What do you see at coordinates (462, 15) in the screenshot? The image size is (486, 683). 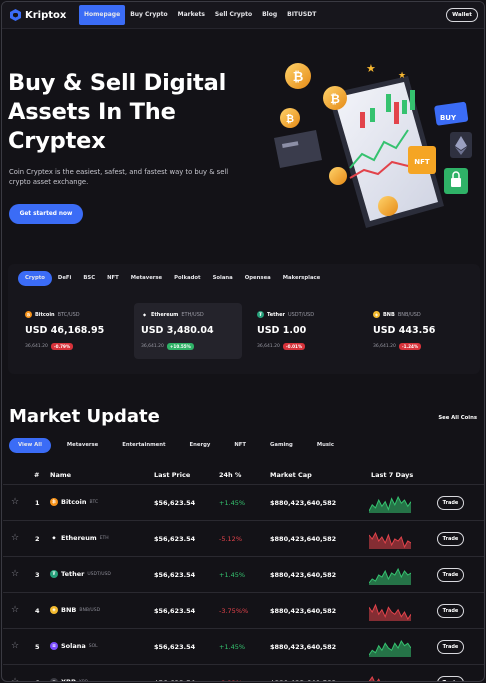 I see `wallet-button: Wallet` at bounding box center [462, 15].